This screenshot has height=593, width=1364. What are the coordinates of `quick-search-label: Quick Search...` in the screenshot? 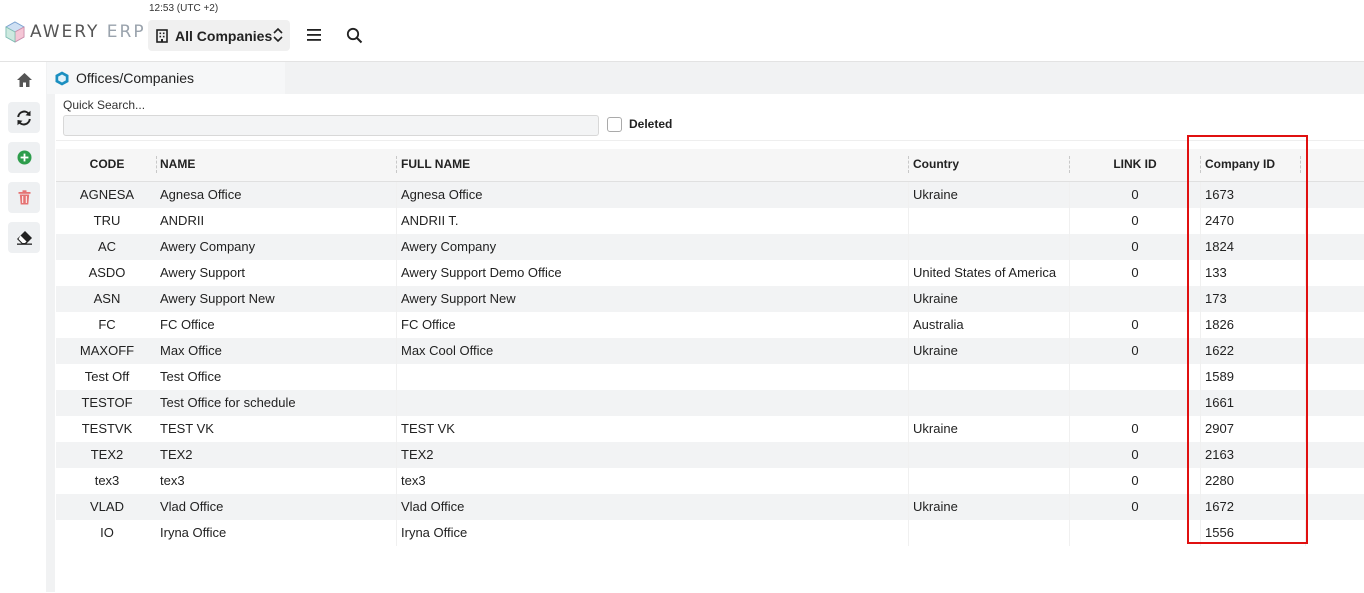 It's located at (104, 105).